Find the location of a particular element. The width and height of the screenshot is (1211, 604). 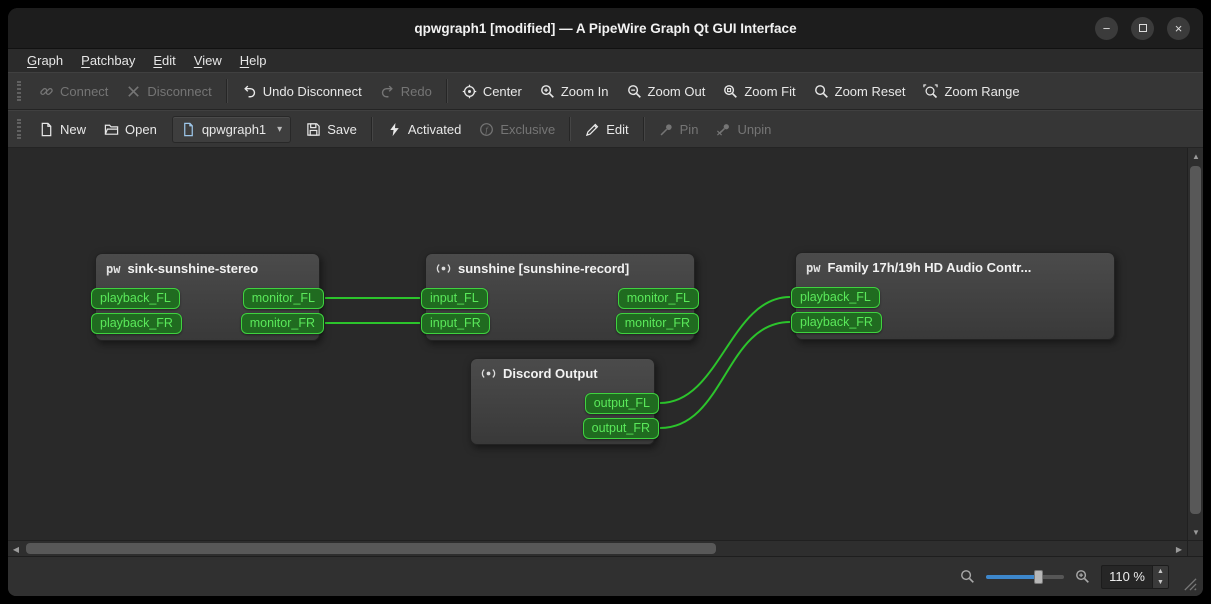

save-button: Save is located at coordinates (331, 129).